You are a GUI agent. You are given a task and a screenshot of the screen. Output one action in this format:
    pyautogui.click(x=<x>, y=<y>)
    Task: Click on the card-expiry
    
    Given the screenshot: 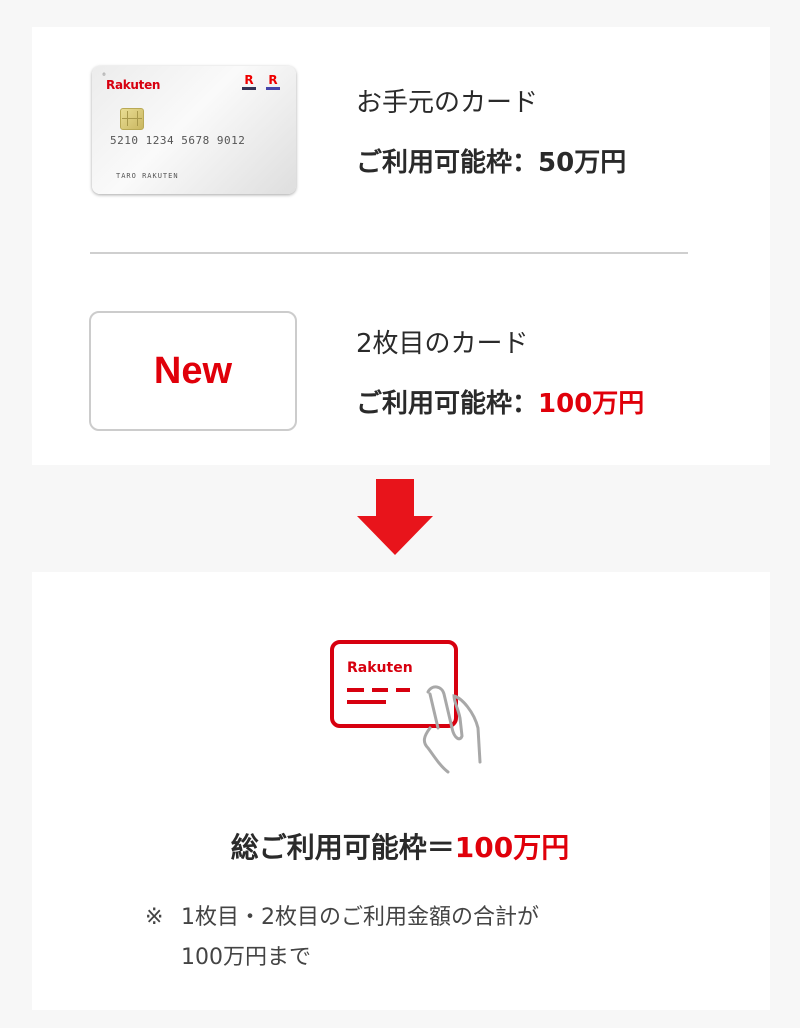 What is the action you would take?
    pyautogui.click(x=175, y=155)
    